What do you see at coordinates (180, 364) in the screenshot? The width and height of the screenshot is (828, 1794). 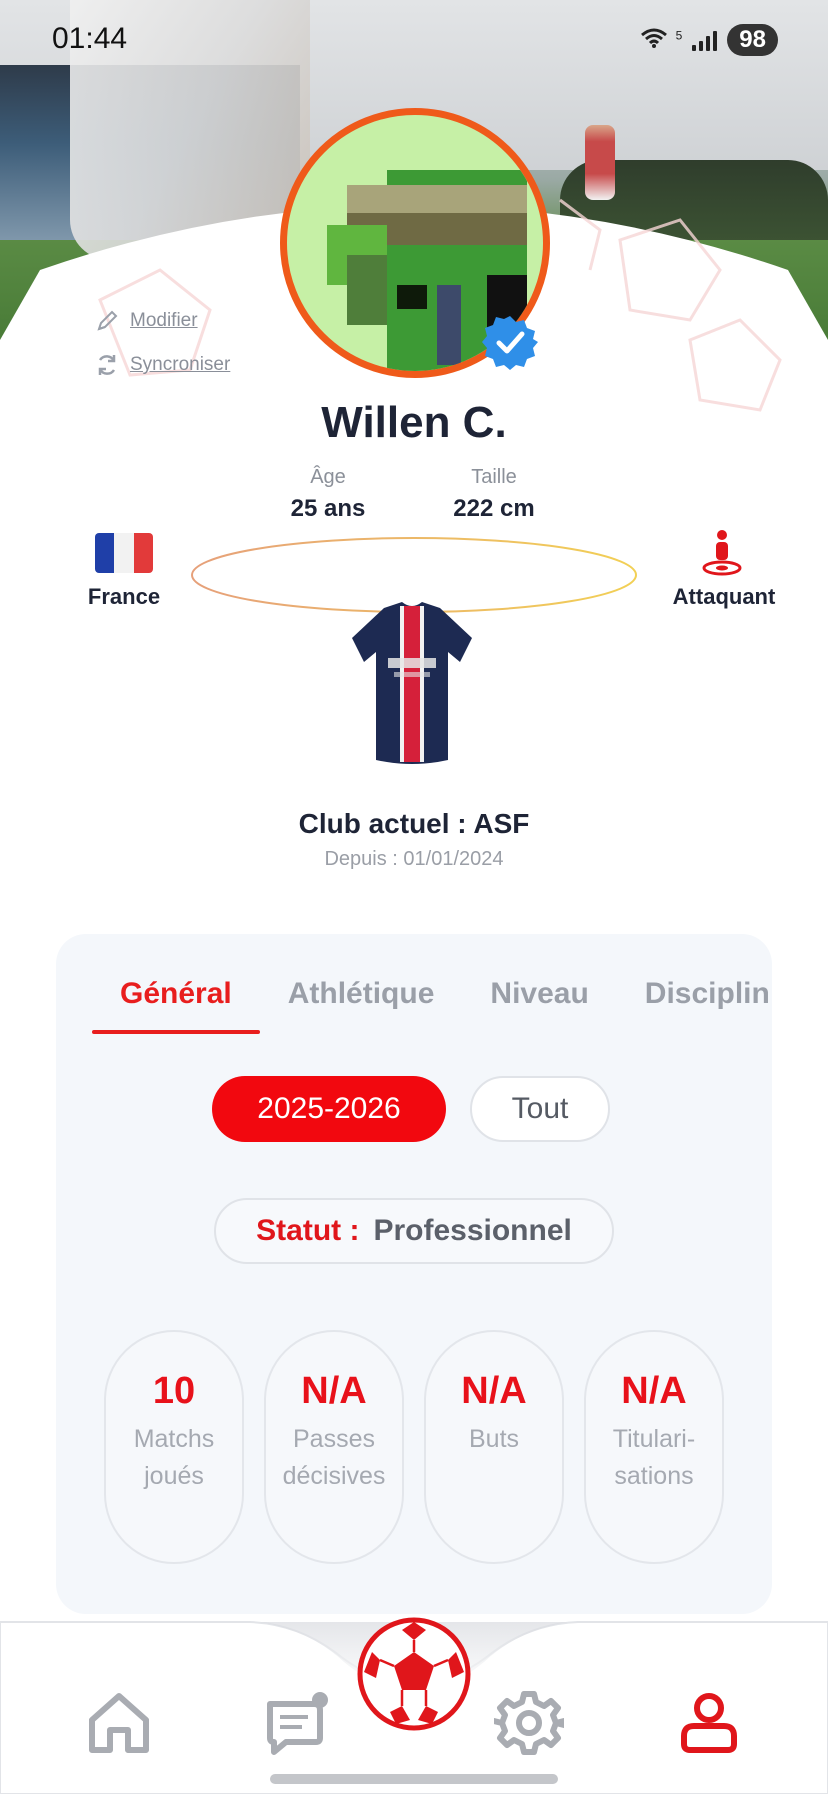 I see `sync-label: Syncroniser` at bounding box center [180, 364].